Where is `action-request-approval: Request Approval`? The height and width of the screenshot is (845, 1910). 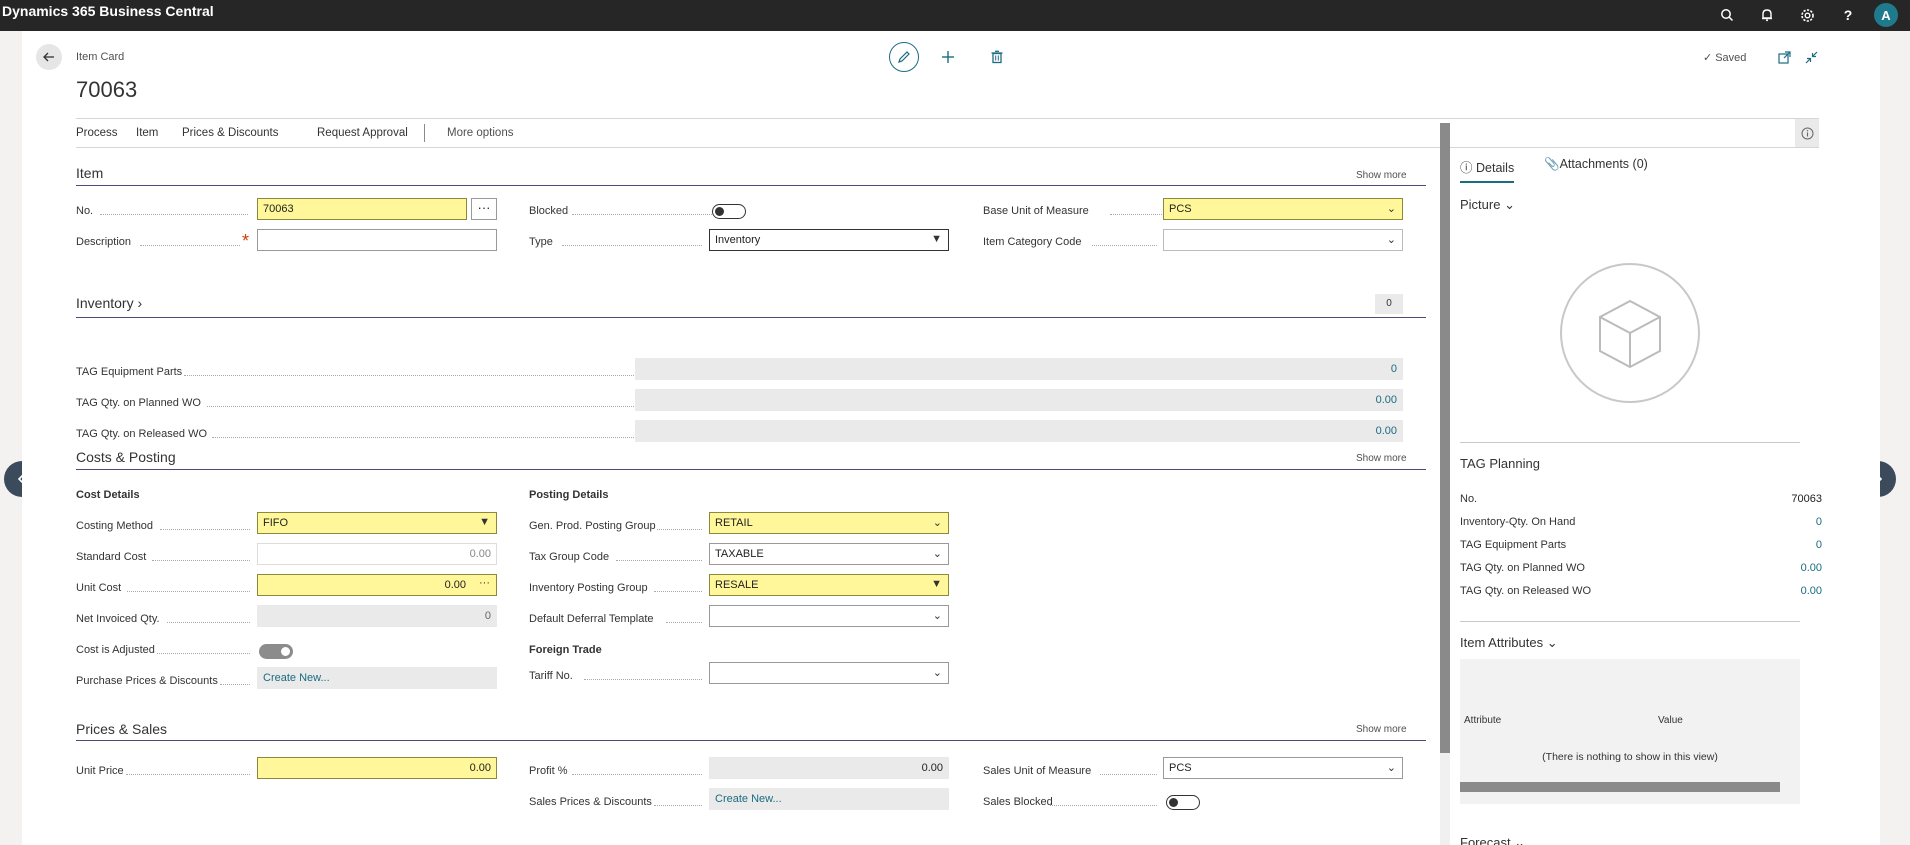 action-request-approval: Request Approval is located at coordinates (362, 133).